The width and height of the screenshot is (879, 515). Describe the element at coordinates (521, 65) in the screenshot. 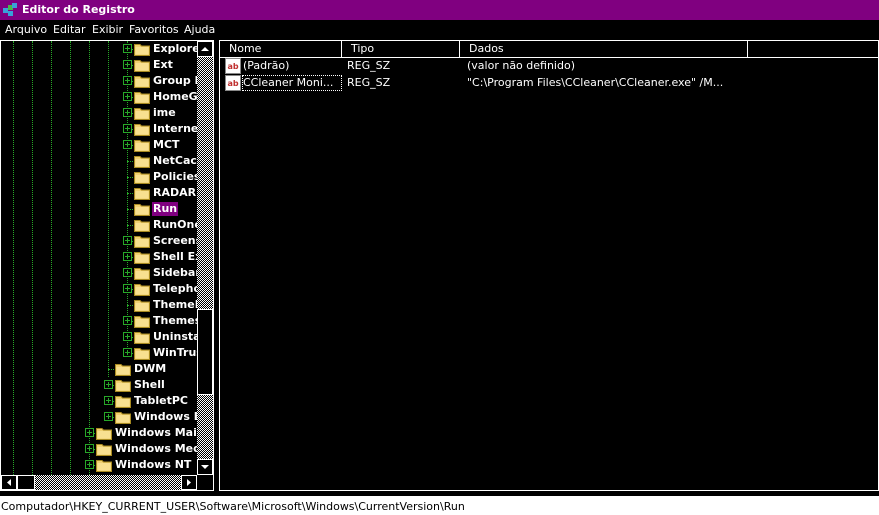

I see `value-data: (valor não definido)` at that location.